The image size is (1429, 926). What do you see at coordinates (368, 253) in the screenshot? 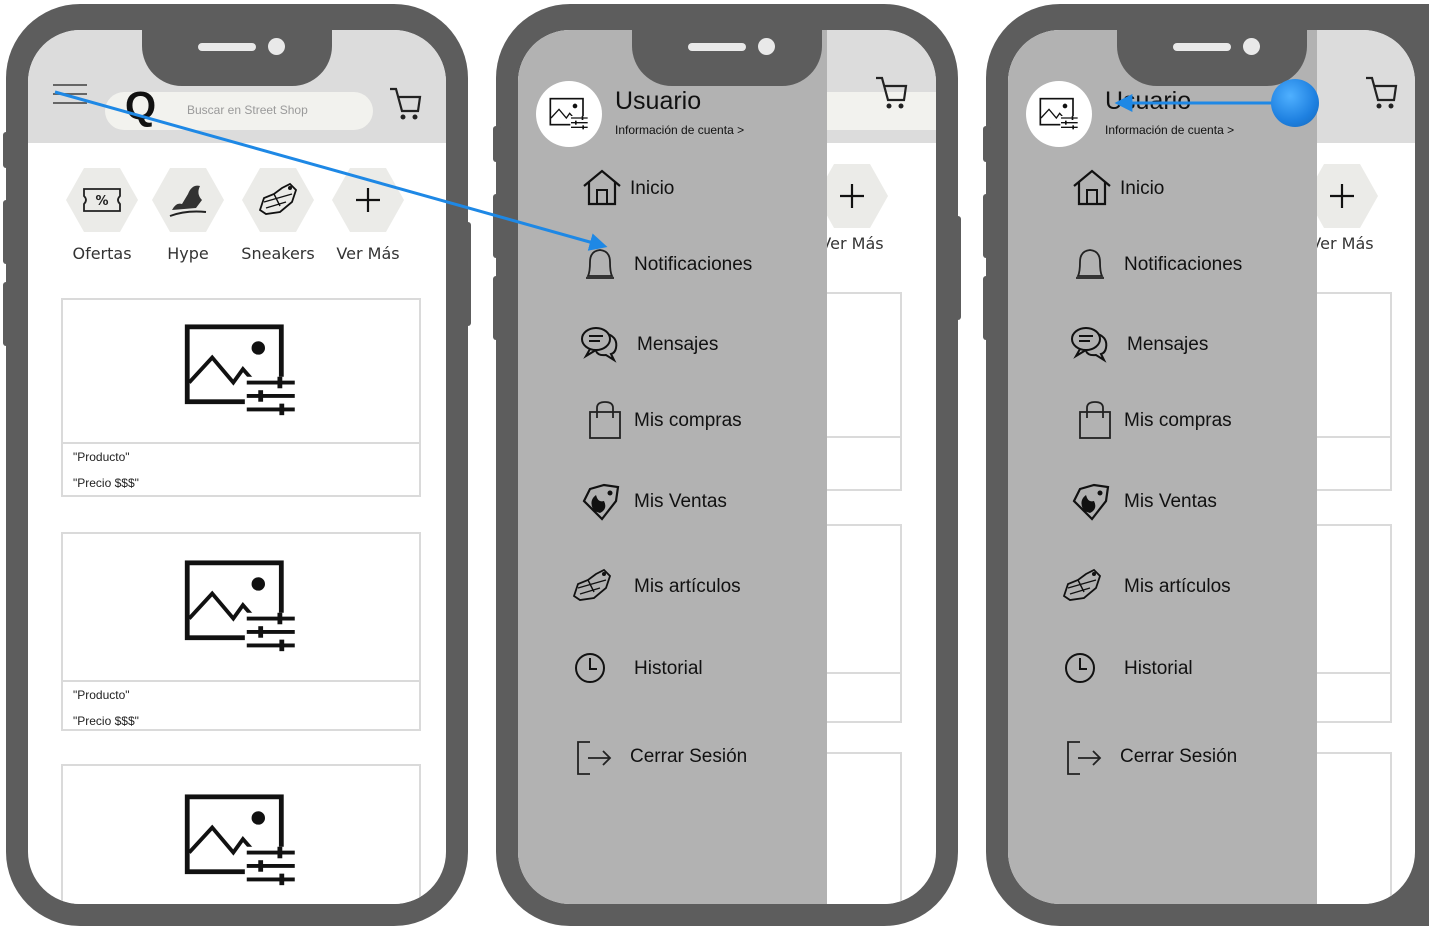
I see `category-label: Ver Más` at bounding box center [368, 253].